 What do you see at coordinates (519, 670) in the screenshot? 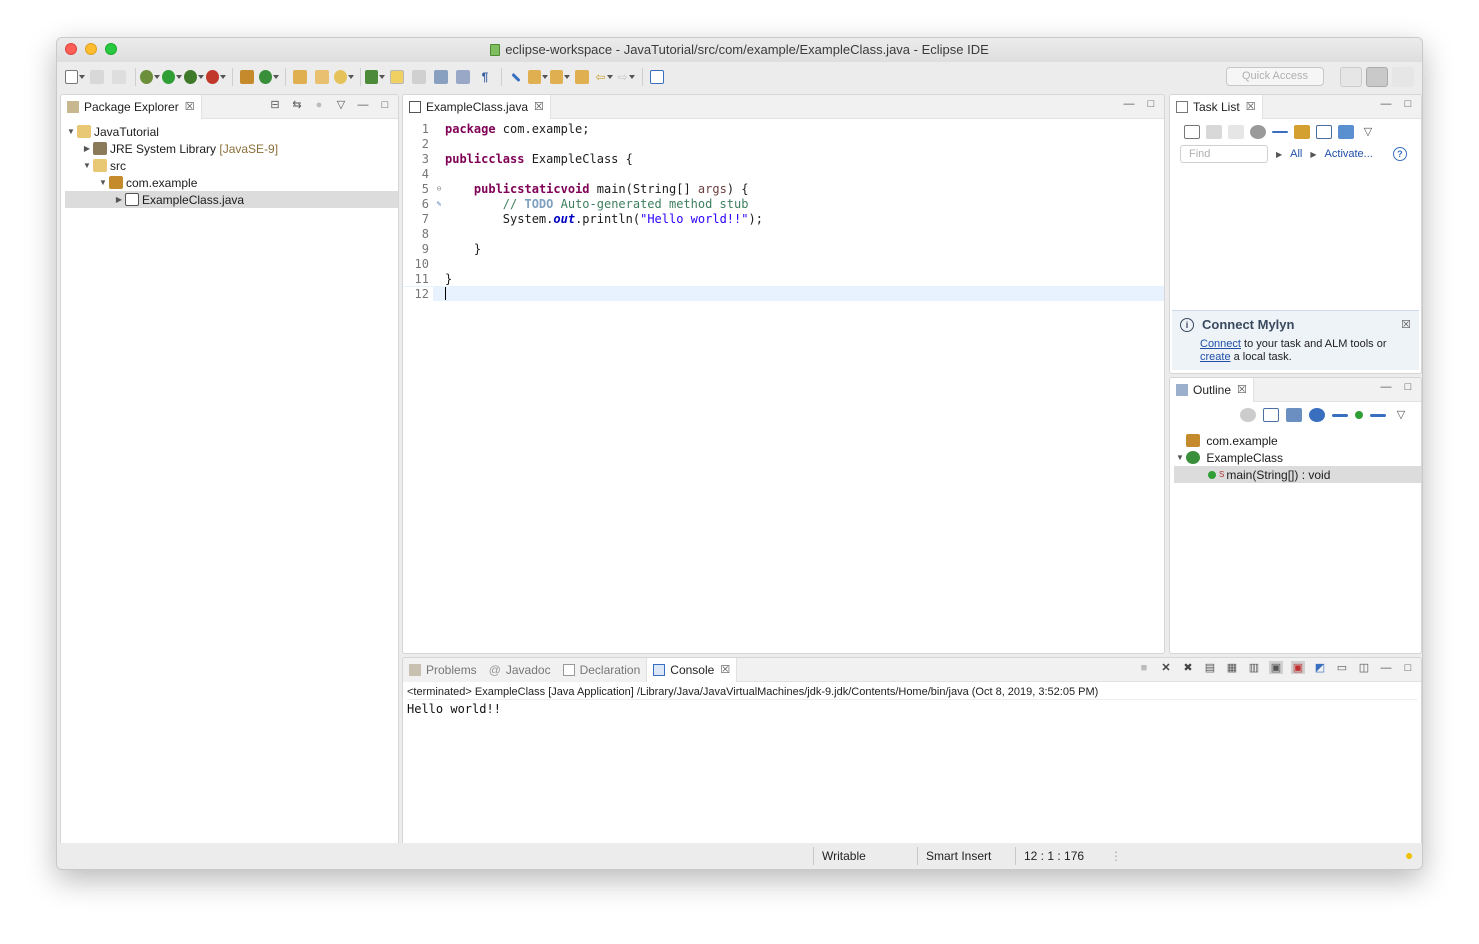
I see `tab-javadoc: @ Javadoc` at bounding box center [519, 670].